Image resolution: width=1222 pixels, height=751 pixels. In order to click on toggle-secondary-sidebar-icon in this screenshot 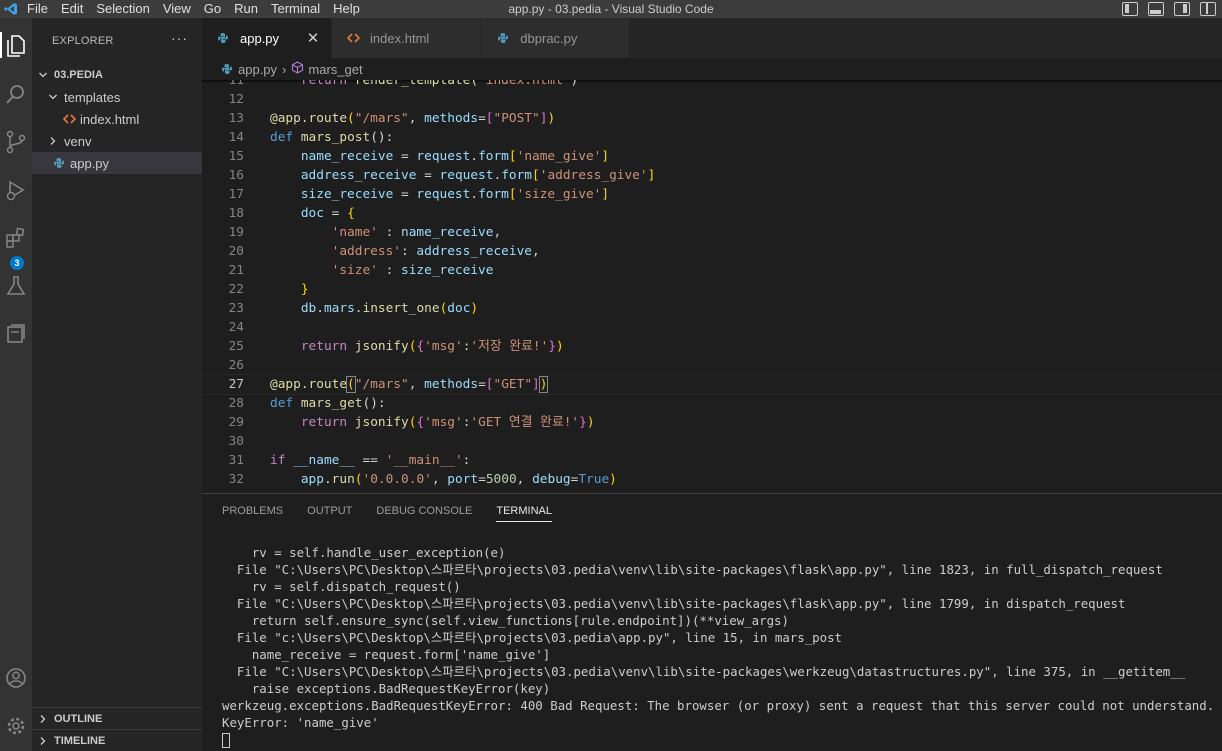, I will do `click(1182, 9)`.